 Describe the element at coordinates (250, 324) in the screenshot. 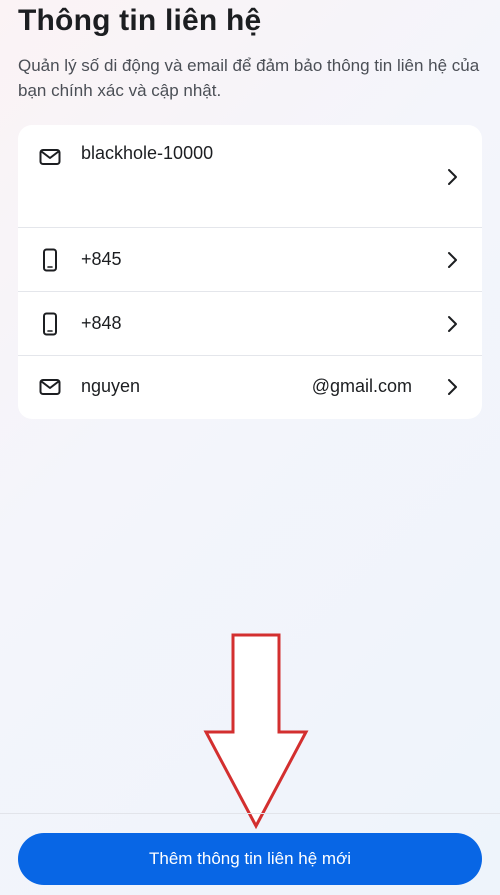

I see `contact-row-phone-2: +848` at that location.